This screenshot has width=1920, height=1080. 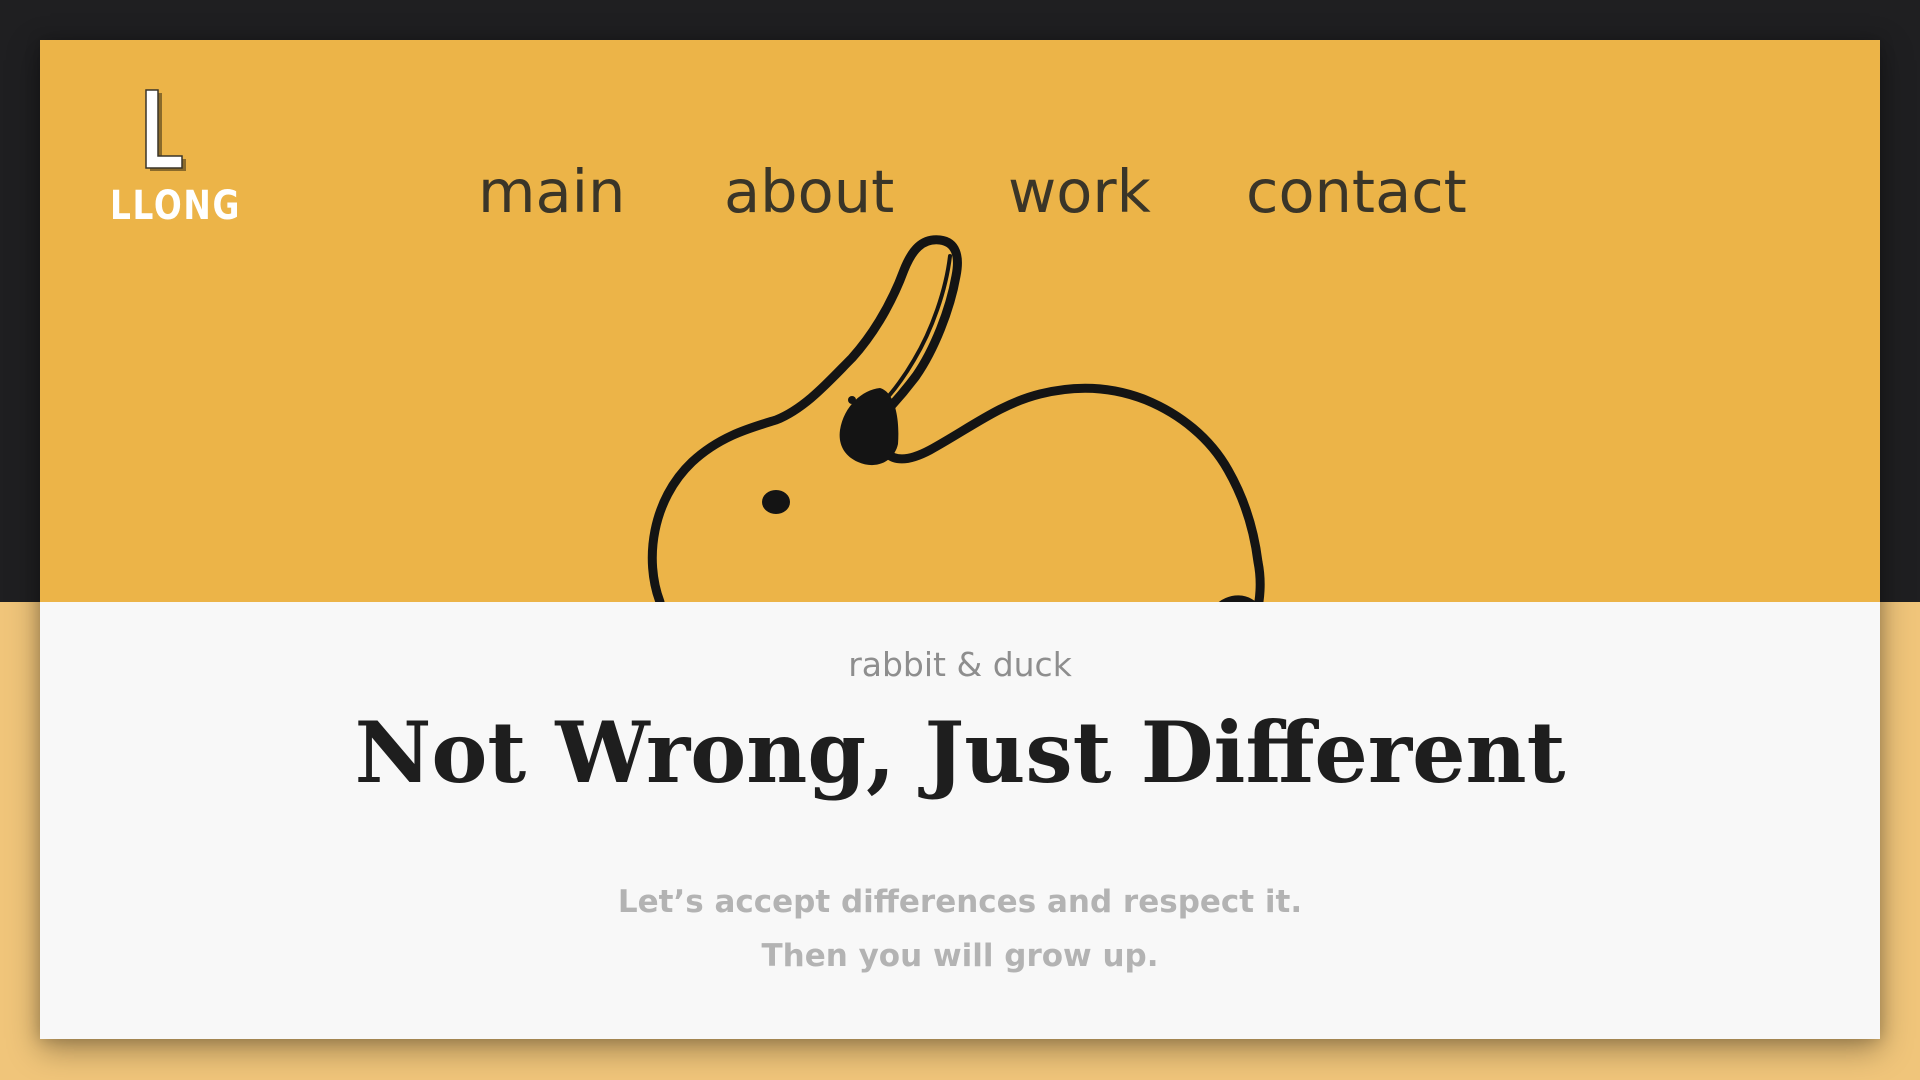 I want to click on eyebrow-text: rabbit & duck, so click(x=960, y=664).